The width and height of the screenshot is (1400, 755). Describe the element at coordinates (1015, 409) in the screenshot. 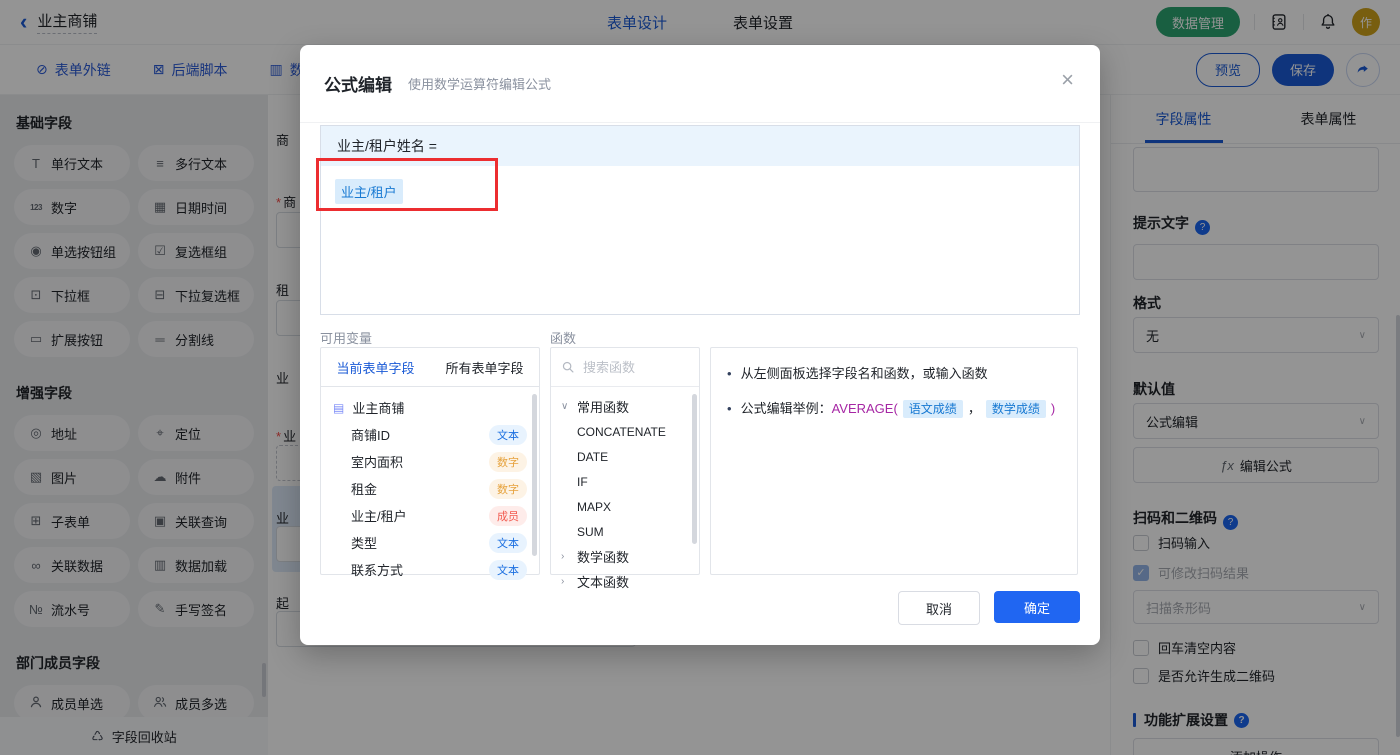

I see `example-chip: 数学成绩` at that location.